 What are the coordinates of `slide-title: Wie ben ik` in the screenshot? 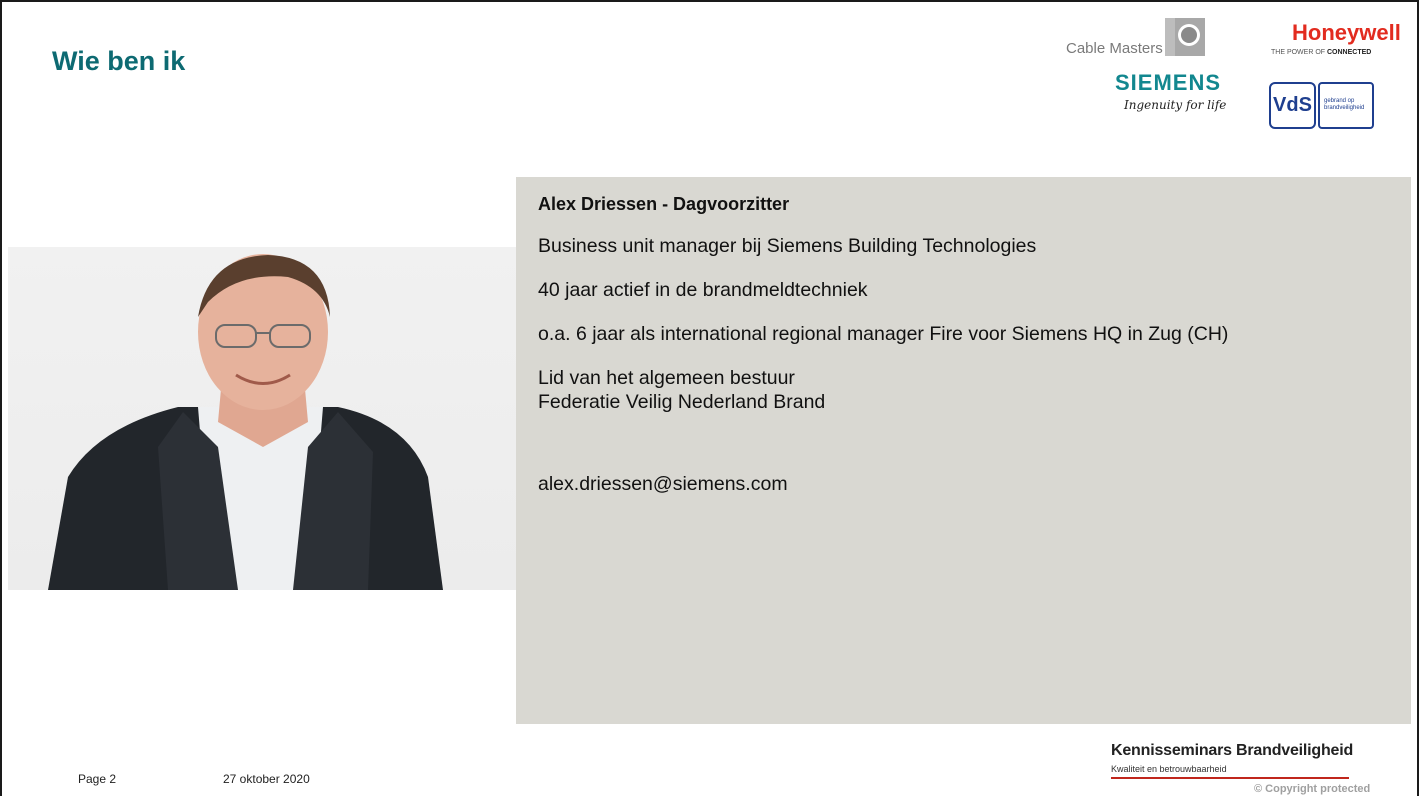 It's located at (119, 61).